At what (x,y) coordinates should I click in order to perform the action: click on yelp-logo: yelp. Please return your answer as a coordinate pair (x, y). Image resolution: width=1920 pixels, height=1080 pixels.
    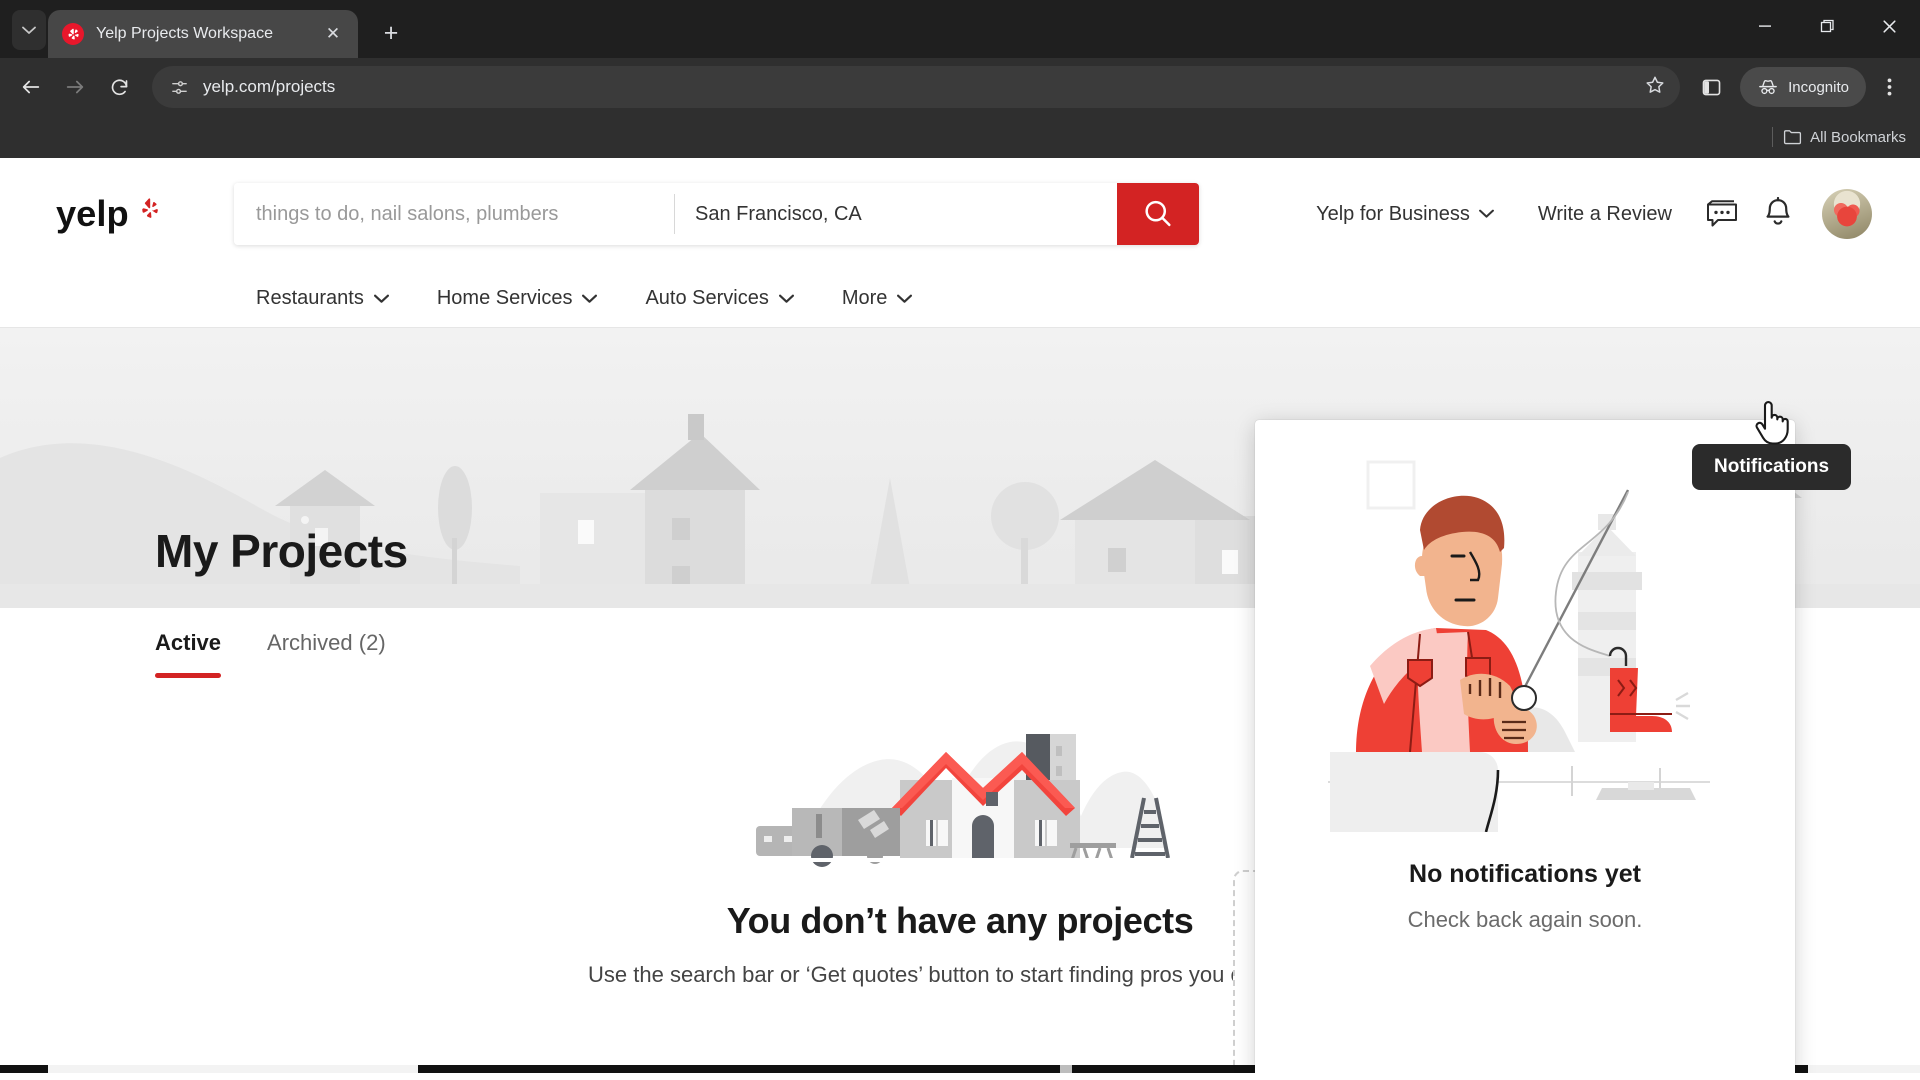
    Looking at the image, I should click on (115, 214).